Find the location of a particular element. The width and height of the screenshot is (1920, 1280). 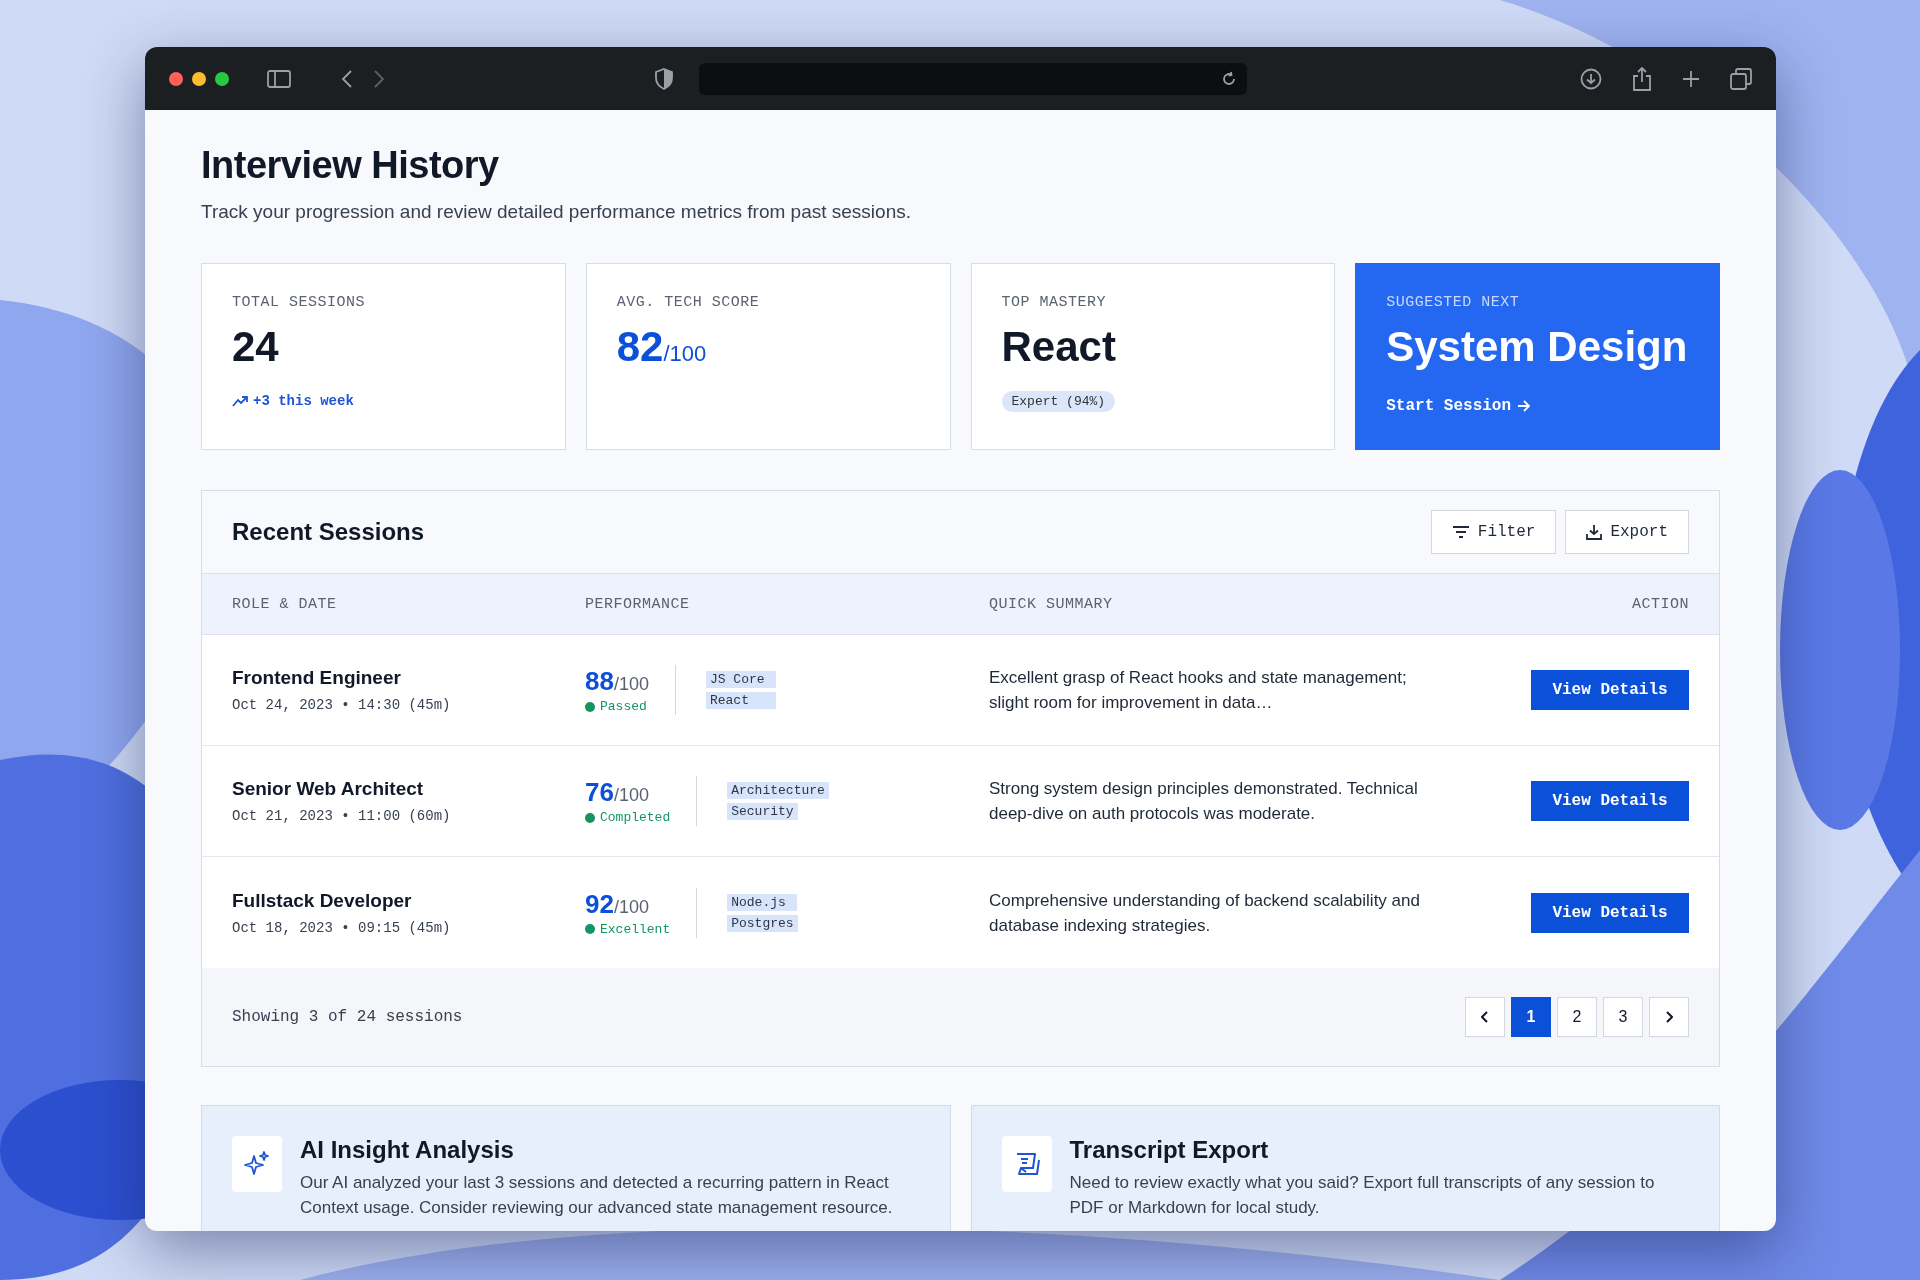

topic-tag: Architecture is located at coordinates (778, 790).